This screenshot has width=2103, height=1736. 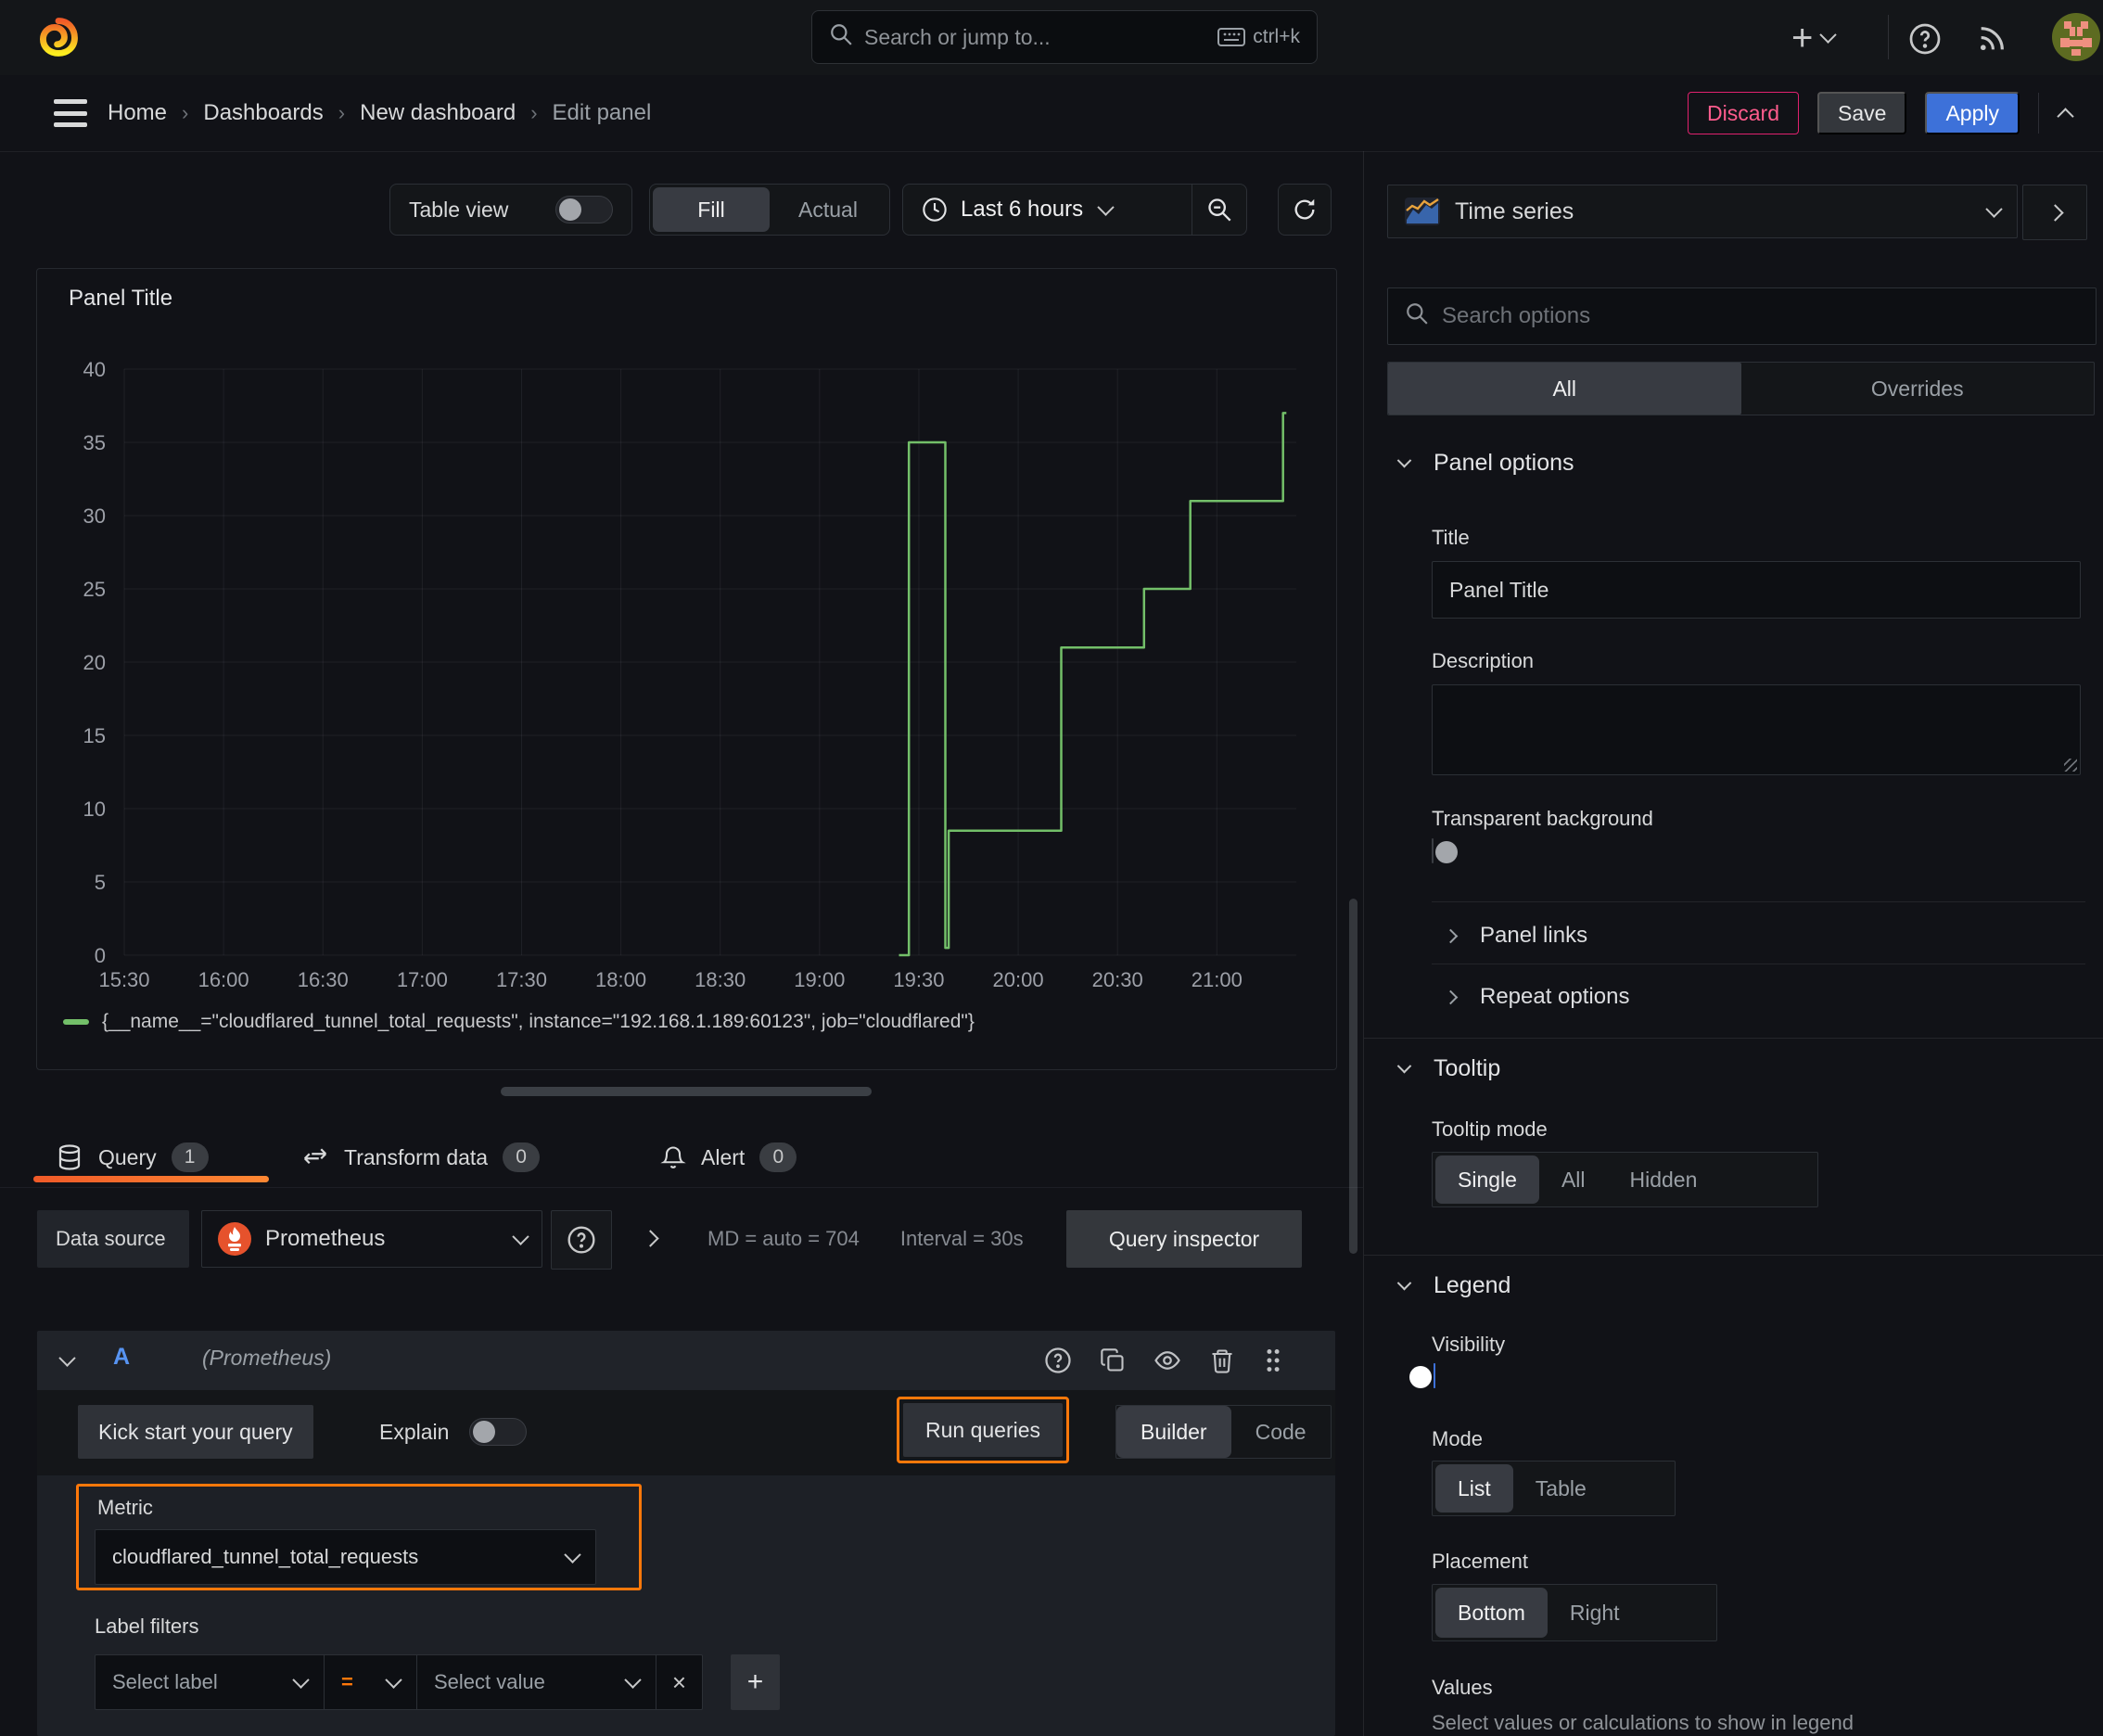 I want to click on description-textarea, so click(x=1756, y=729).